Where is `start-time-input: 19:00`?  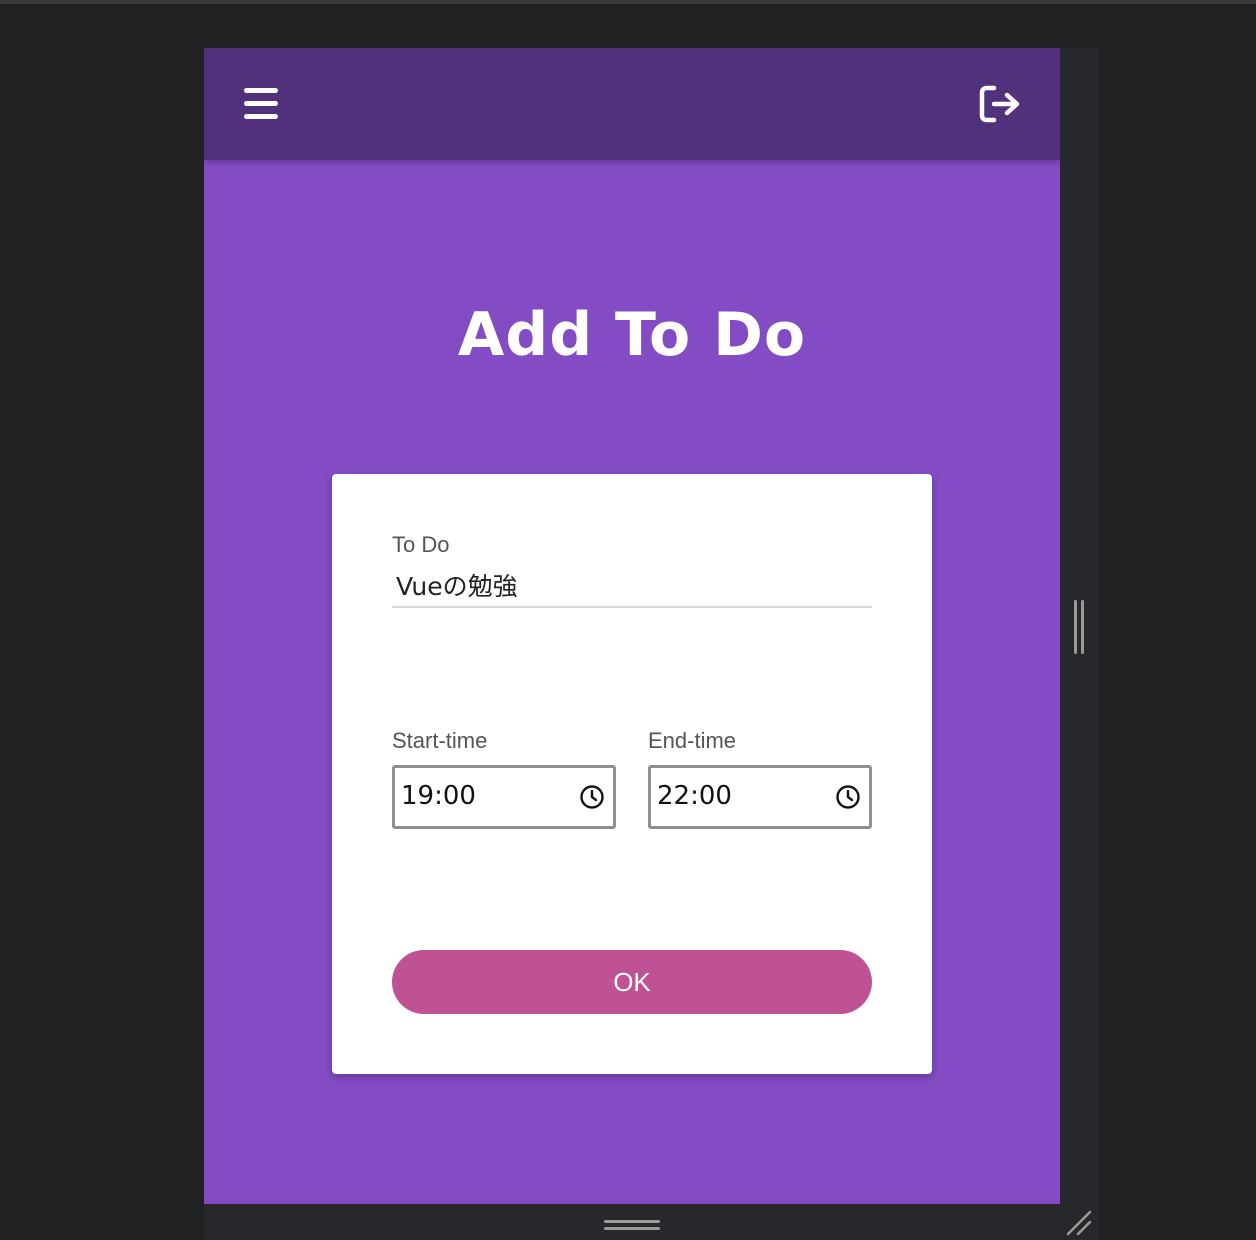
start-time-input: 19:00 is located at coordinates (504, 797).